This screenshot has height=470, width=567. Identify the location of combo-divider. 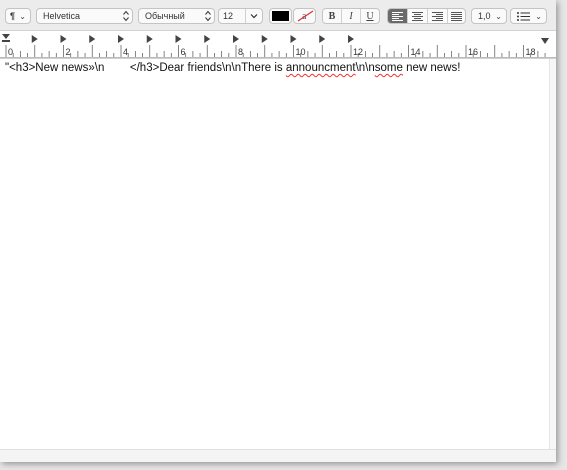
(245, 16).